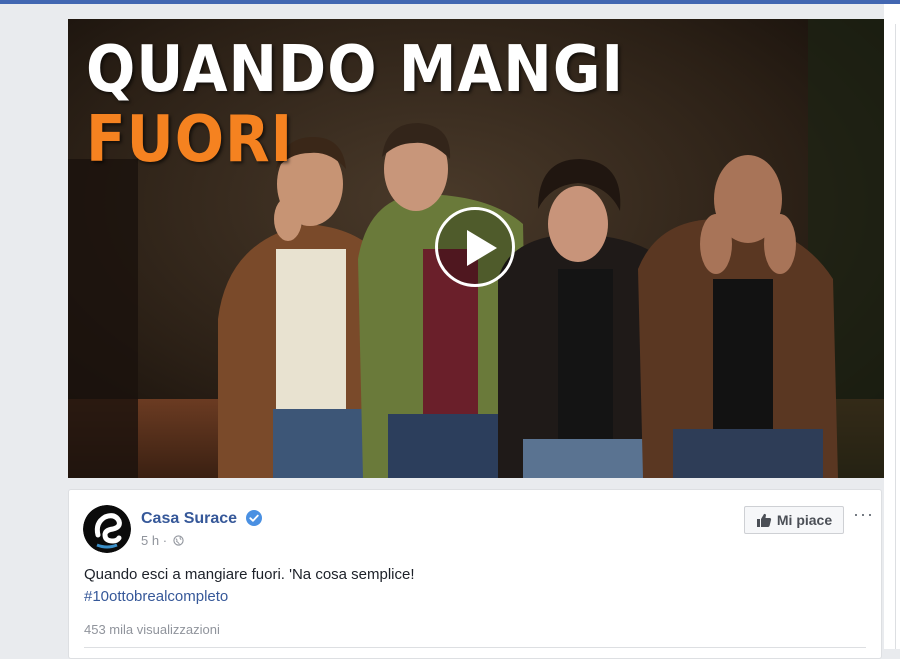  Describe the element at coordinates (863, 514) in the screenshot. I see `more-options-icon: ···` at that location.